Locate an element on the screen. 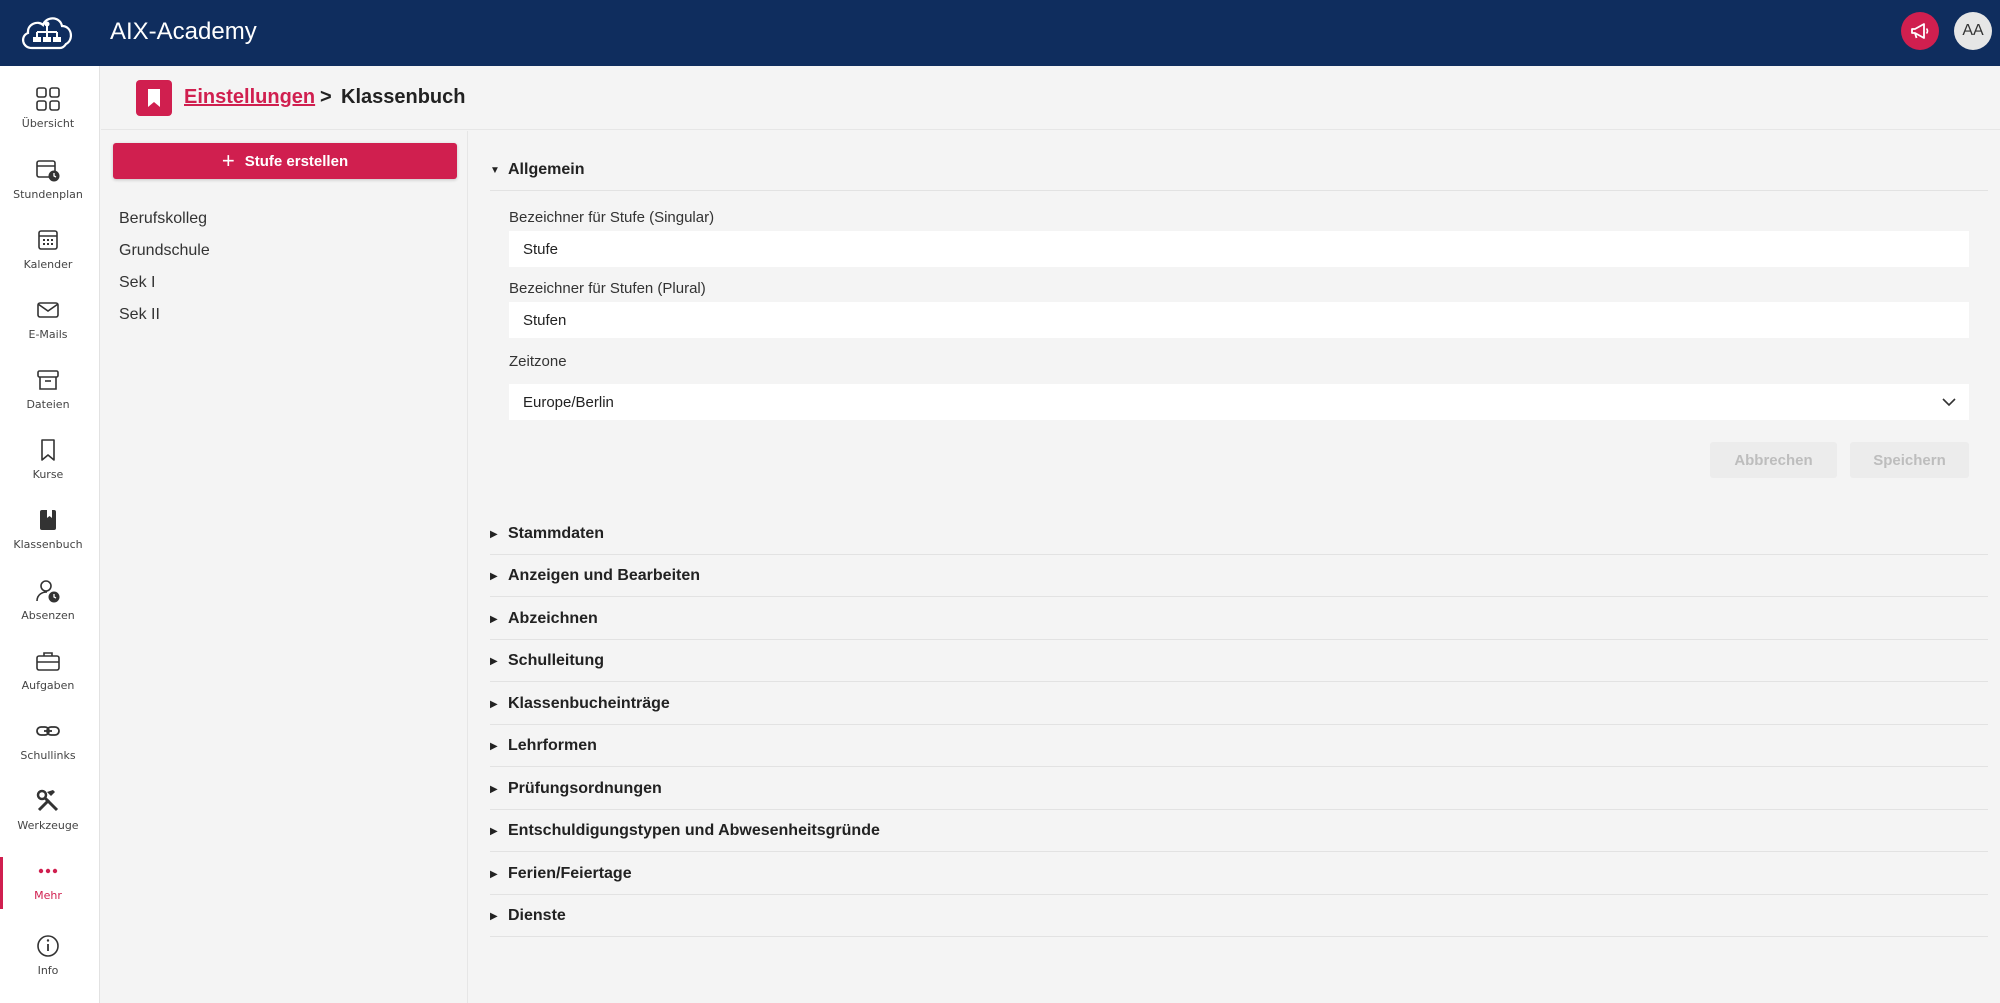 The image size is (2000, 1003). user-clock-icon is located at coordinates (48, 591).